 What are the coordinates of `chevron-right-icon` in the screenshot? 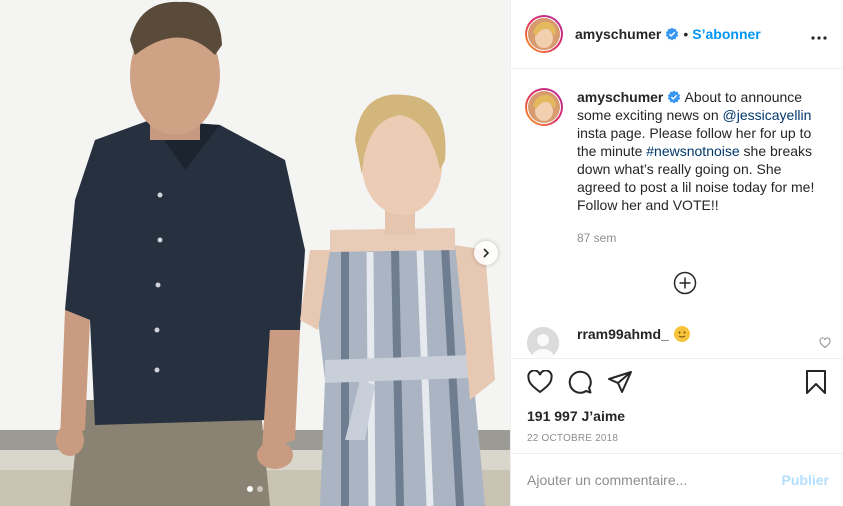 It's located at (486, 253).